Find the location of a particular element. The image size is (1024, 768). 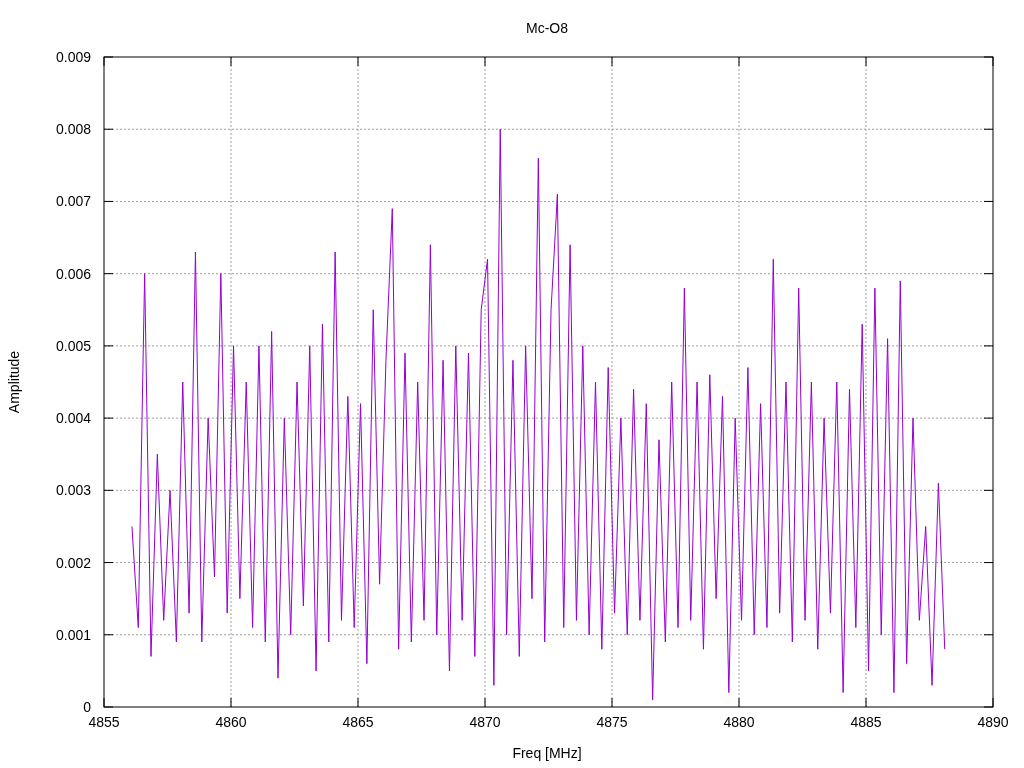

y-tick-label: 0.009 is located at coordinates (73, 57).